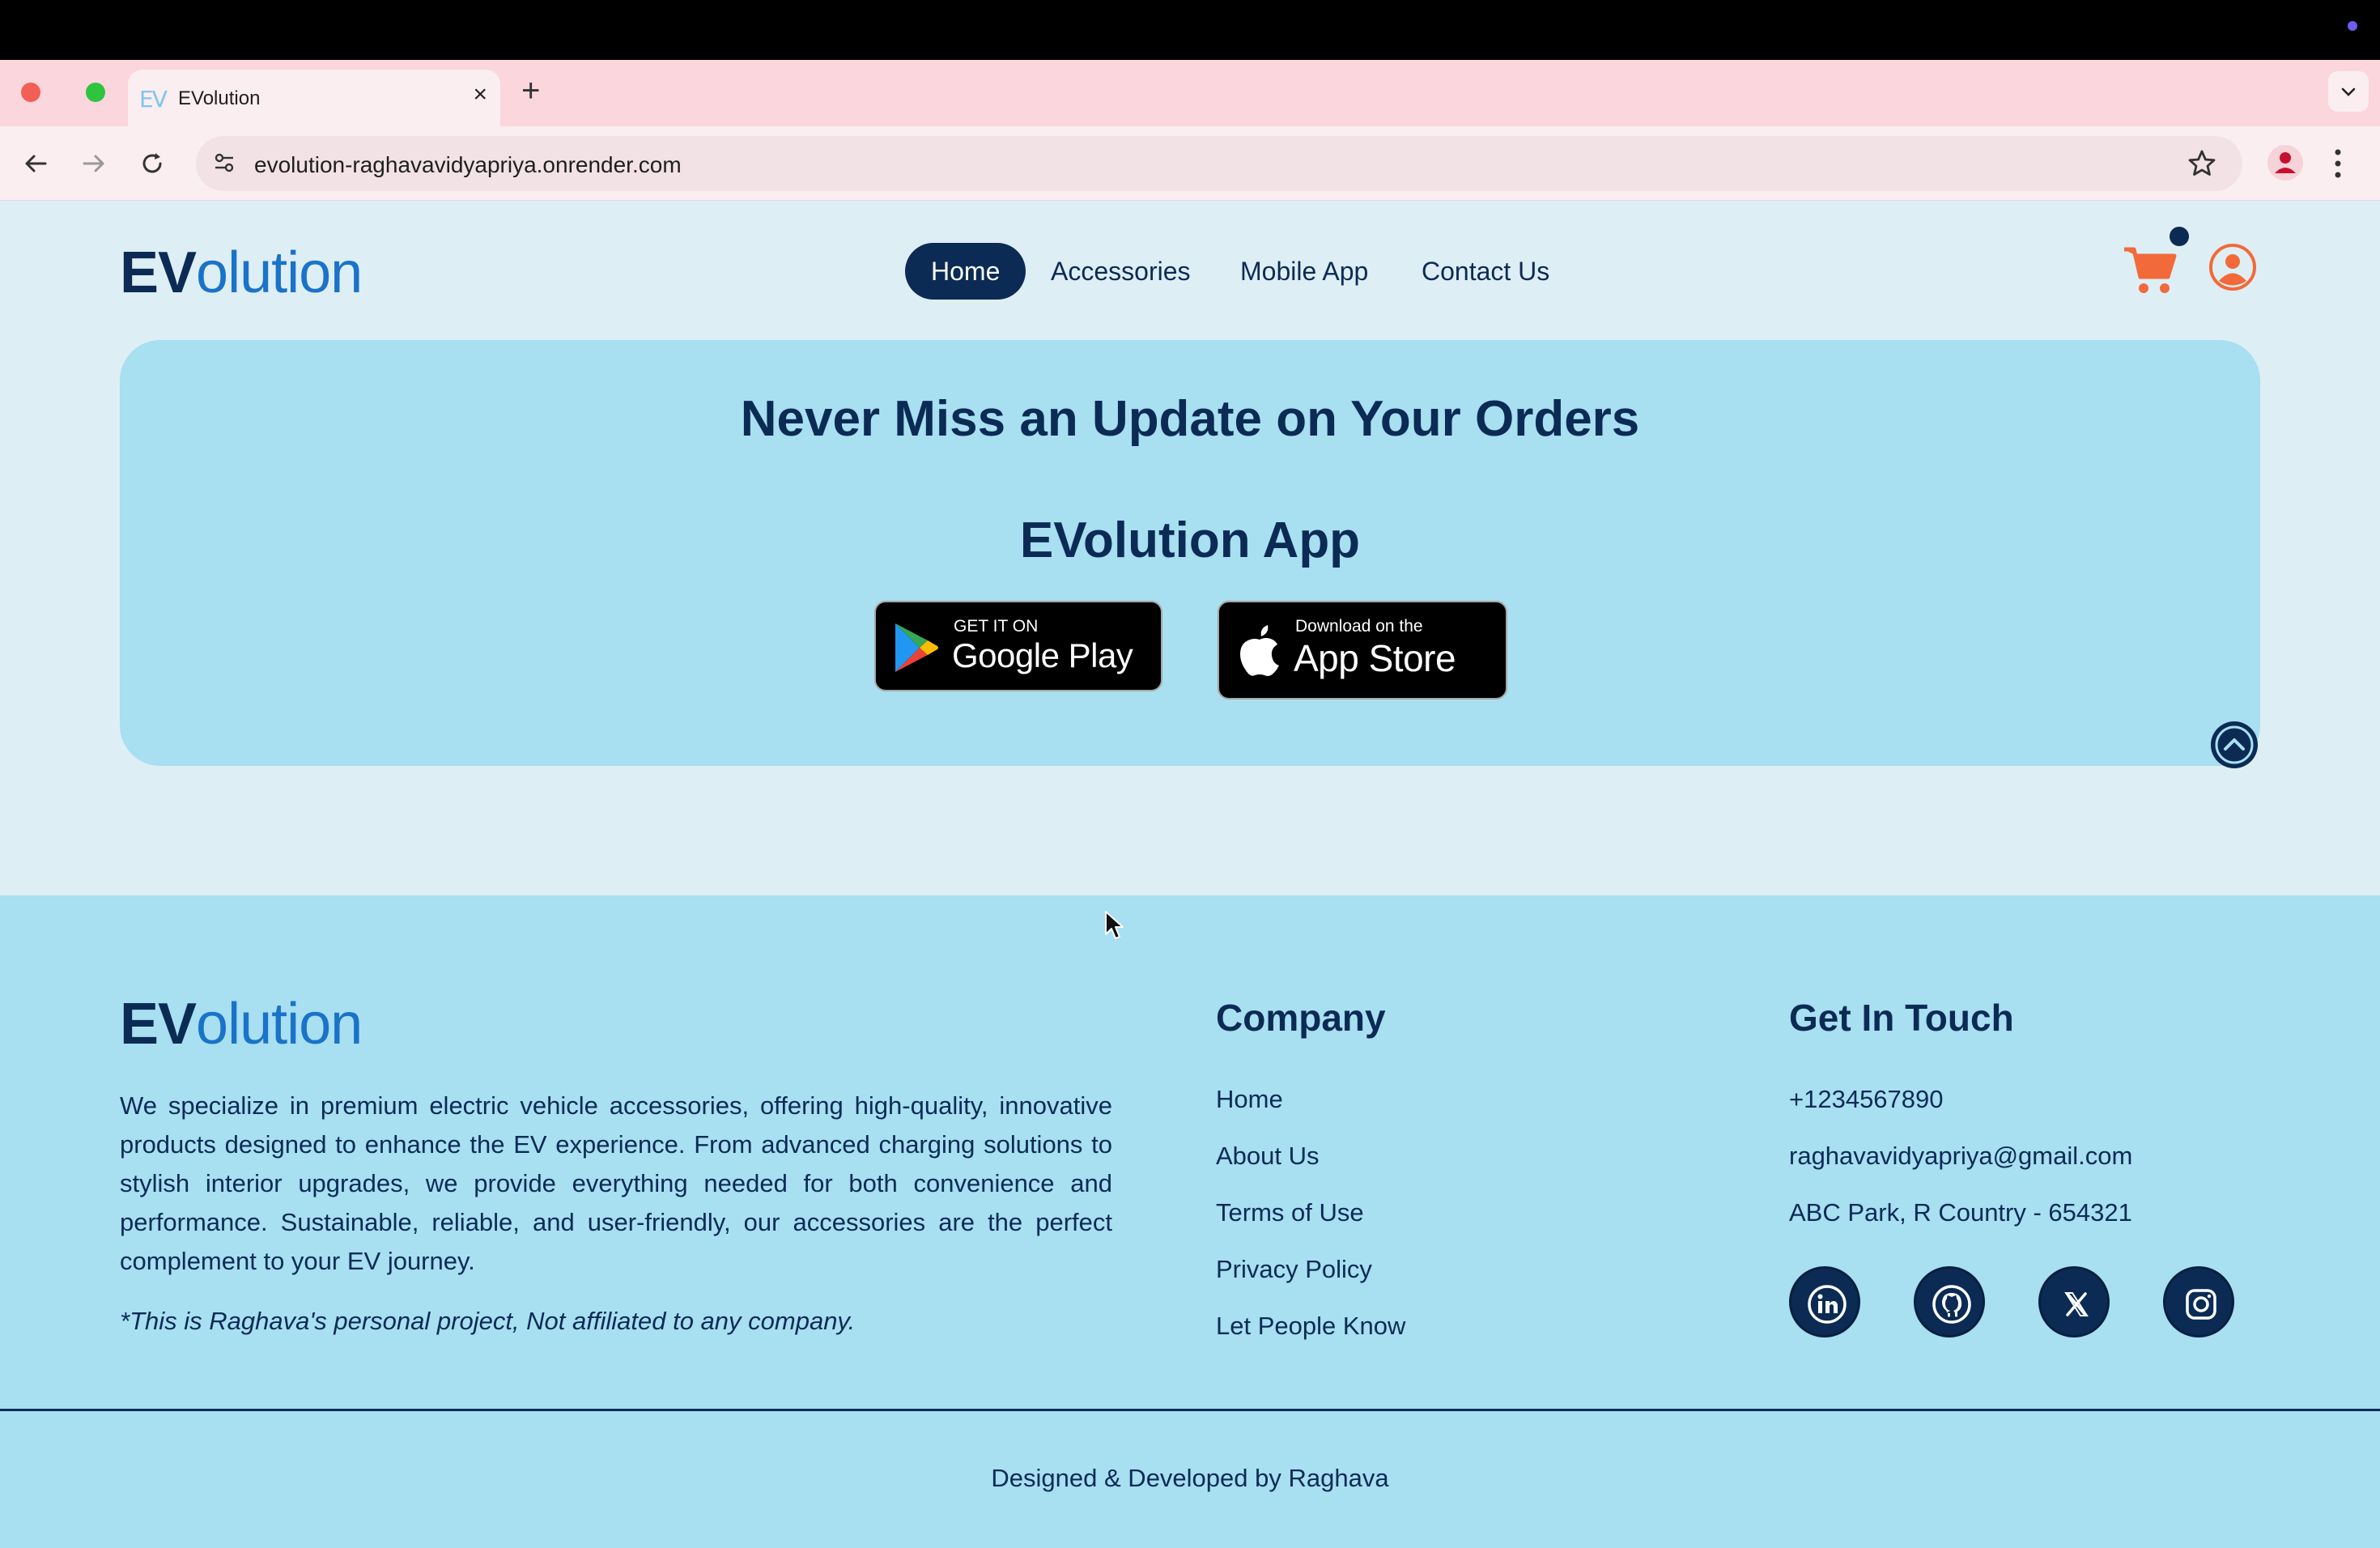 The width and height of the screenshot is (2380, 1548). What do you see at coordinates (2179, 237) in the screenshot?
I see `cart-badge` at bounding box center [2179, 237].